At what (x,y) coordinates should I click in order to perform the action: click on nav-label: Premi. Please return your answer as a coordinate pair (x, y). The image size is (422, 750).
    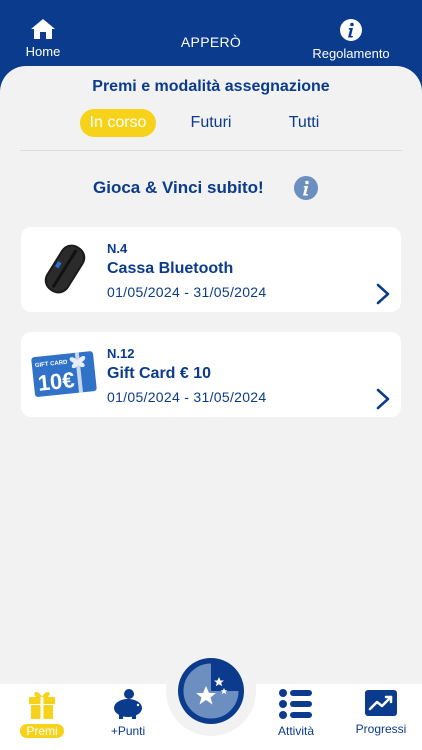
    Looking at the image, I should click on (42, 731).